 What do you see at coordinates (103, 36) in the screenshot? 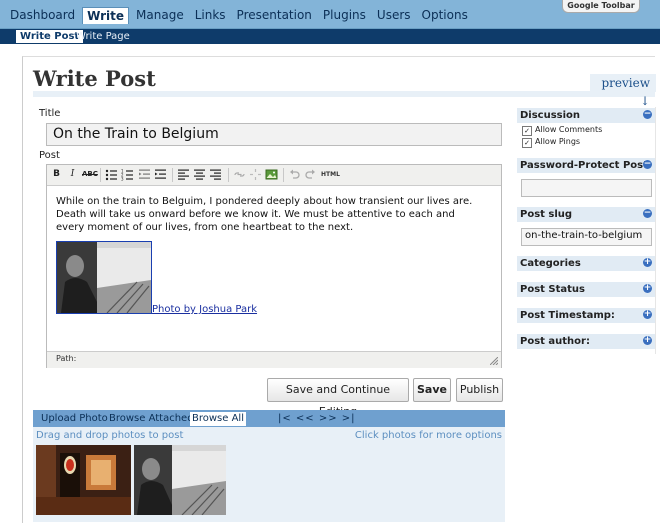
I see `subnav-write-page: Write Page` at bounding box center [103, 36].